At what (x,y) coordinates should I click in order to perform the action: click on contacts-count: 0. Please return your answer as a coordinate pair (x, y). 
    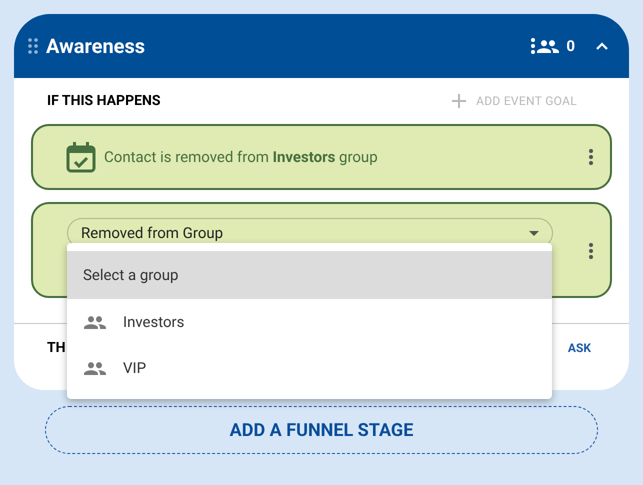
    Looking at the image, I should click on (570, 46).